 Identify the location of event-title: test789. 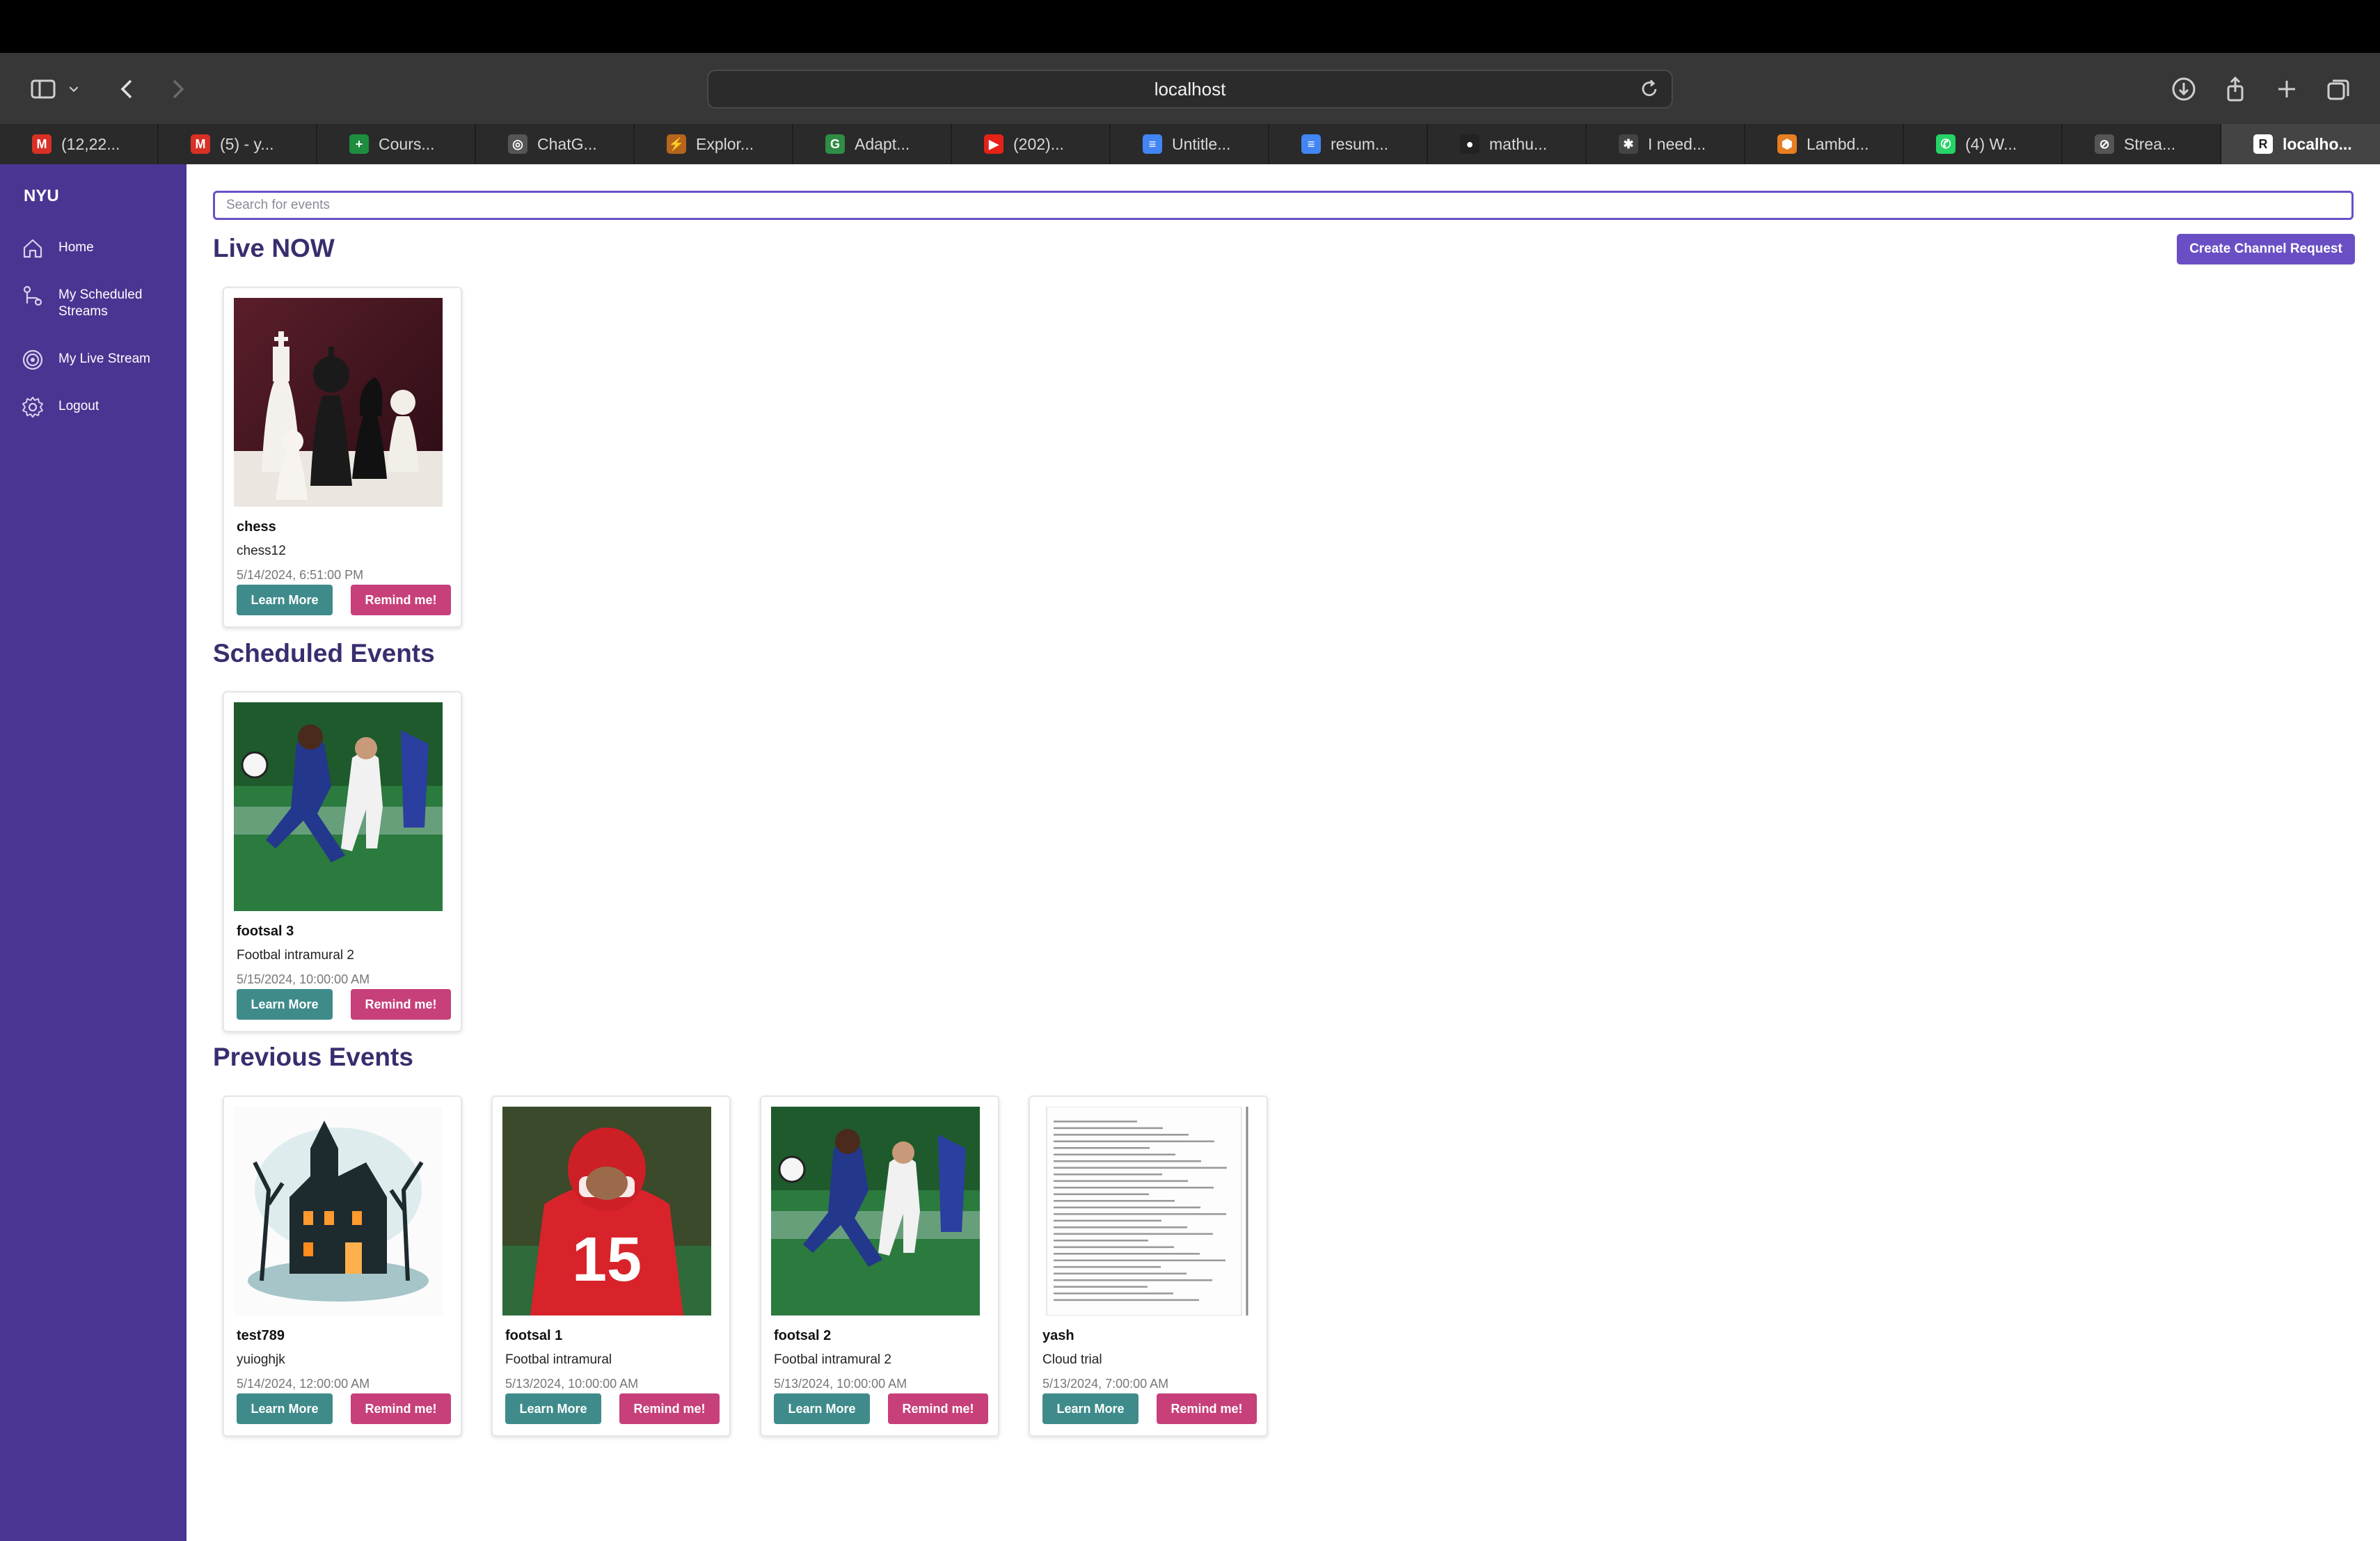
(261, 1335).